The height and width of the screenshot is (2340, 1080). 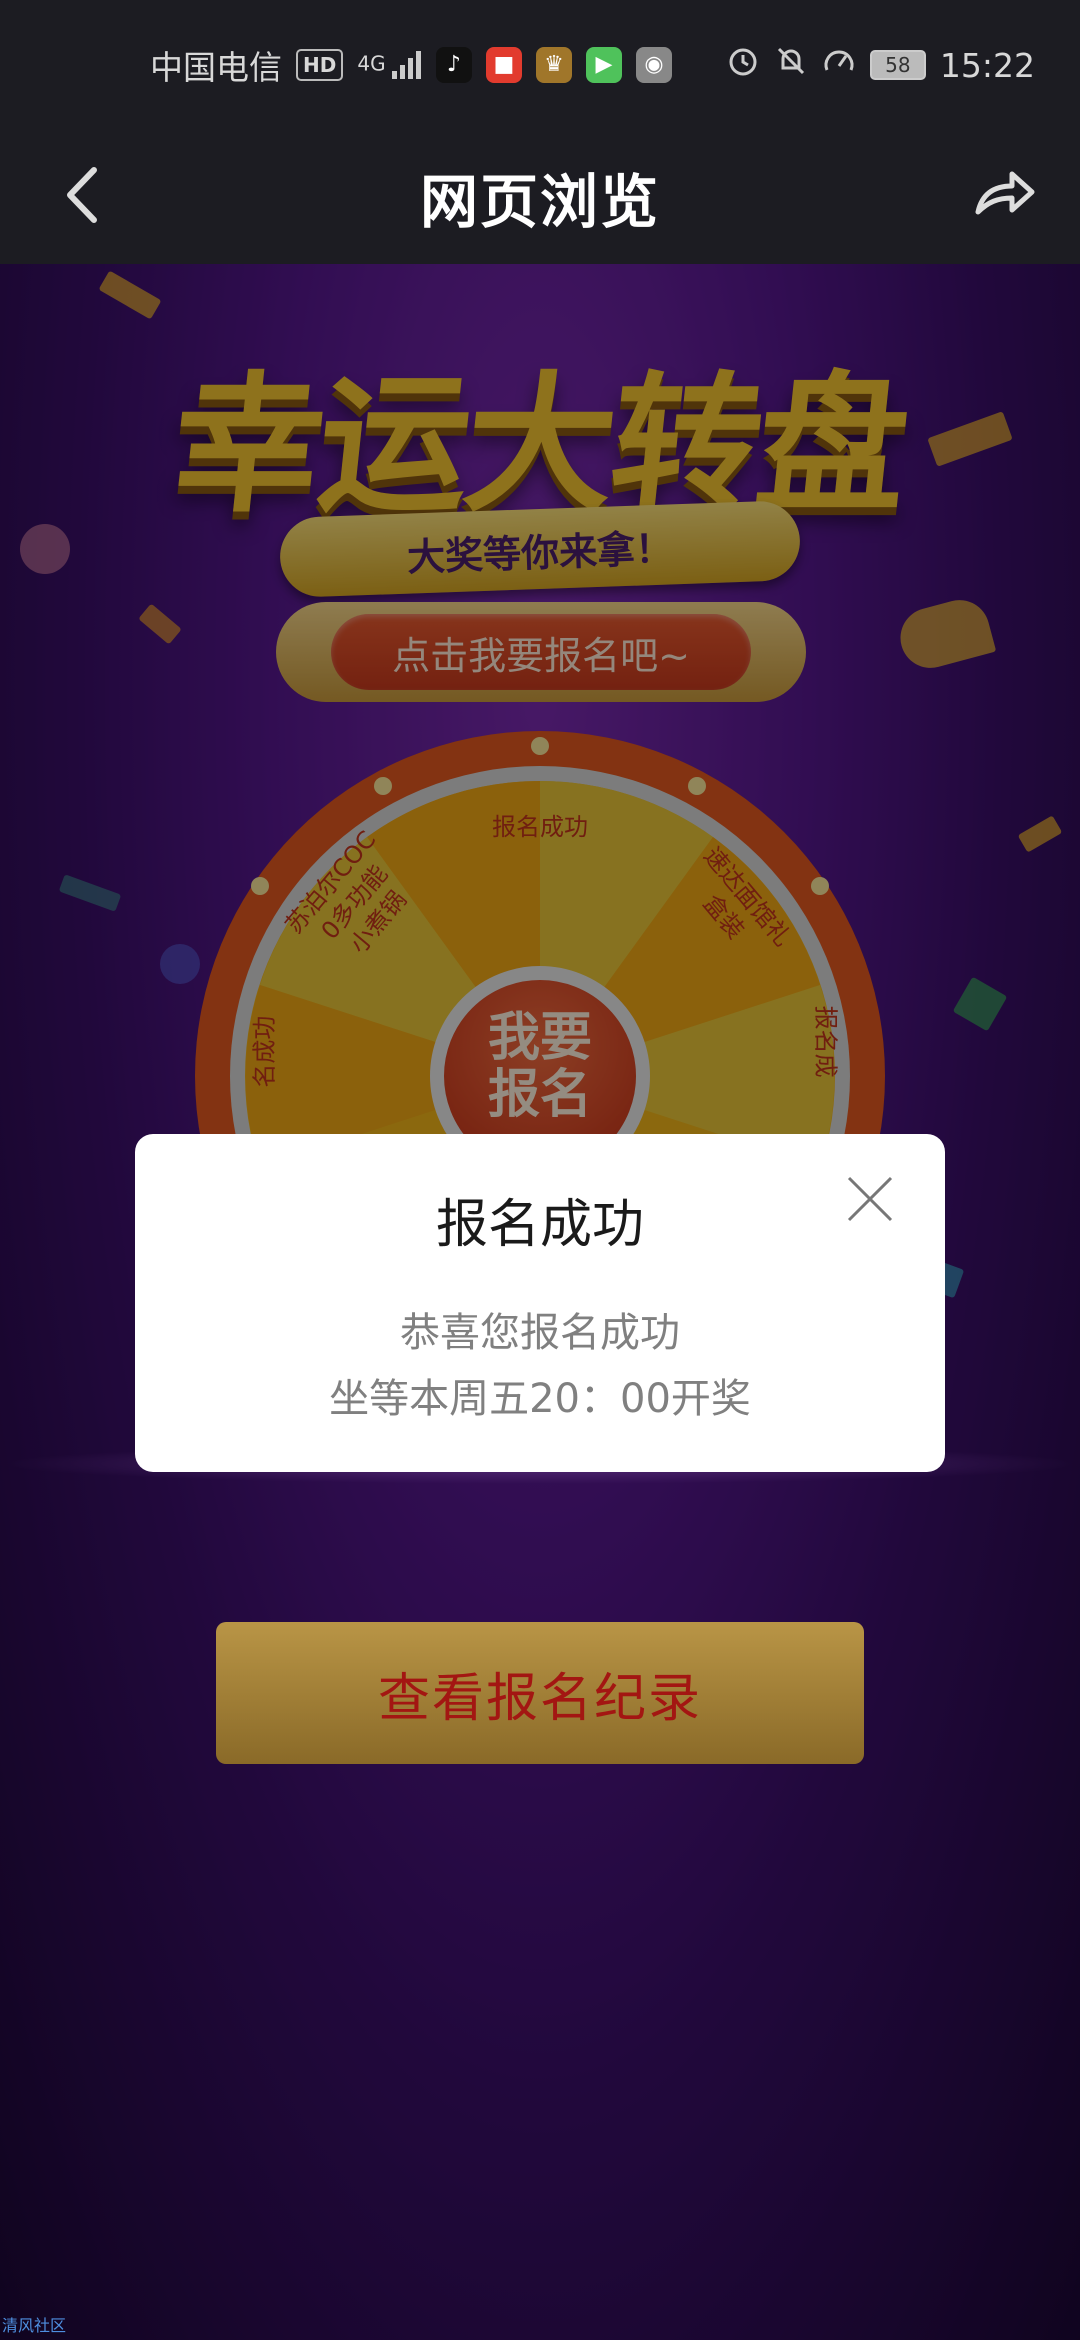 I want to click on clock: 15:22, so click(x=987, y=65).